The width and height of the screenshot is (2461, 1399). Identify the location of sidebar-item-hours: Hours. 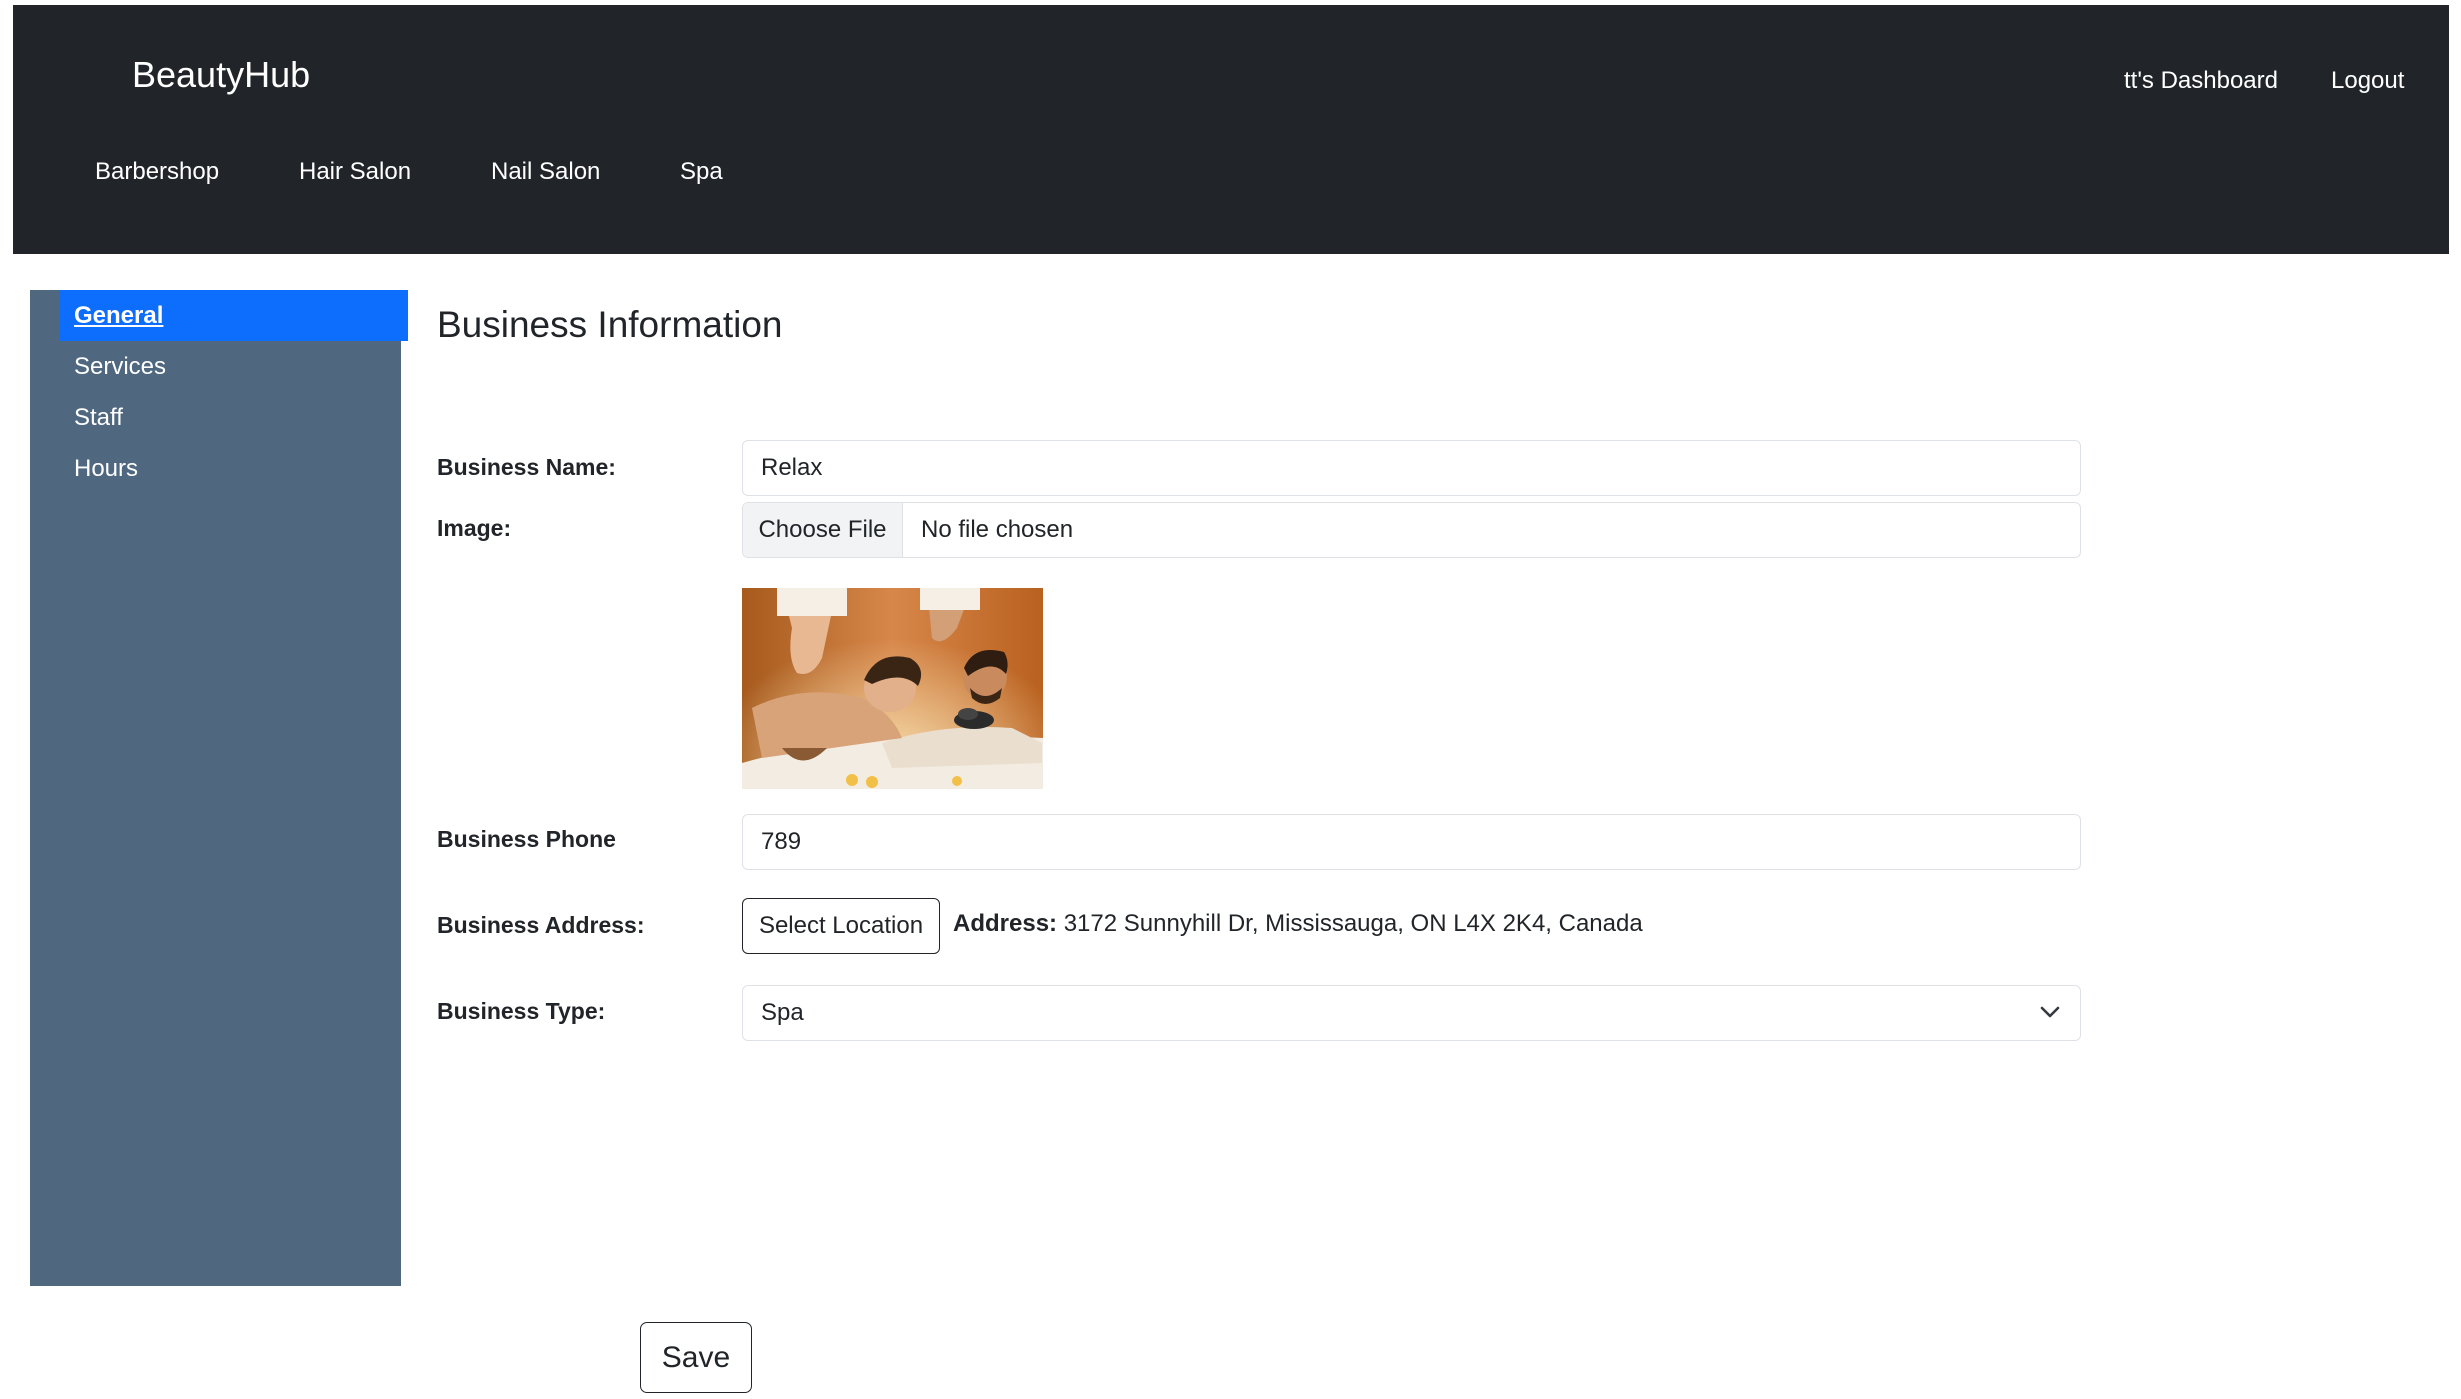
(234, 468).